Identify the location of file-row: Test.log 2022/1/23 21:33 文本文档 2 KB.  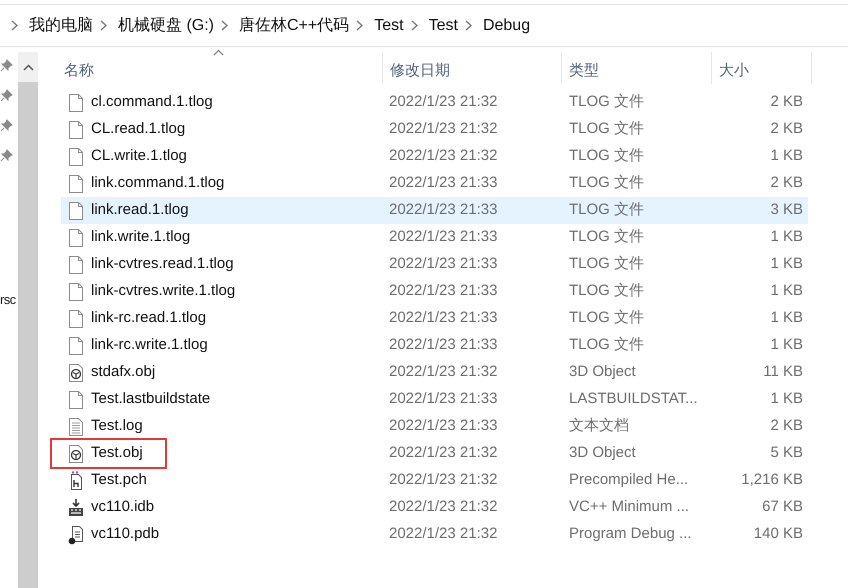
(434, 426).